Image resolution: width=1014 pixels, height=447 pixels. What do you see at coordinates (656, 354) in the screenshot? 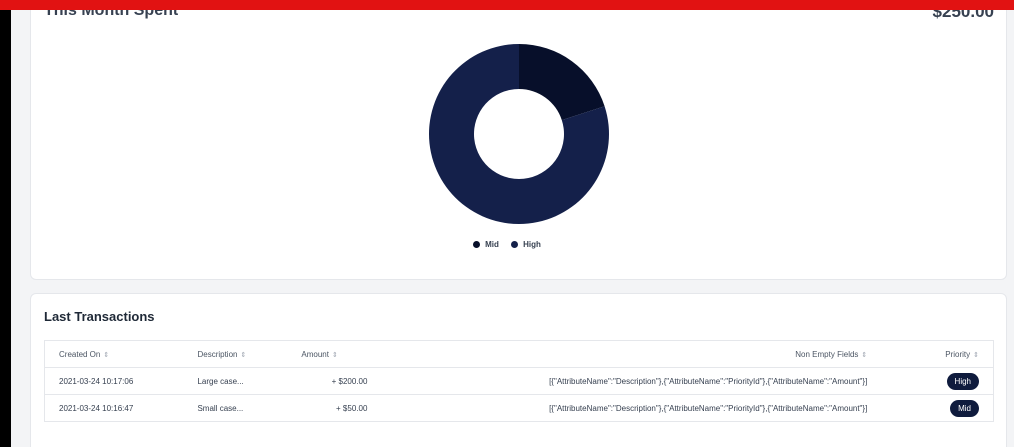
I see `non-empty-fields-header: Non Empty Fields ⇕` at bounding box center [656, 354].